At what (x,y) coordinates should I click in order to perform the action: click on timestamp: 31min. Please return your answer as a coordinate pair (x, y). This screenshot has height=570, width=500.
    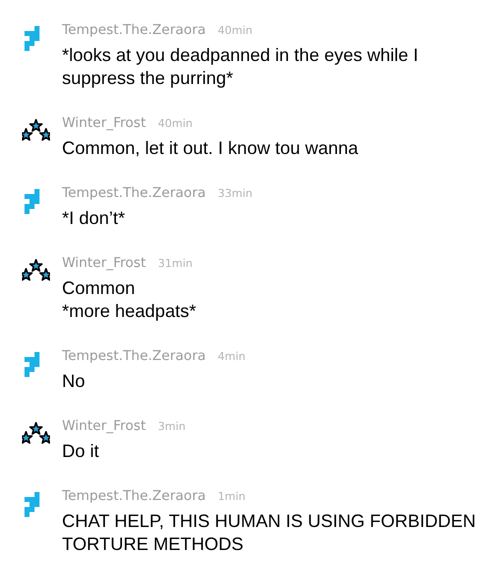
    Looking at the image, I should click on (175, 263).